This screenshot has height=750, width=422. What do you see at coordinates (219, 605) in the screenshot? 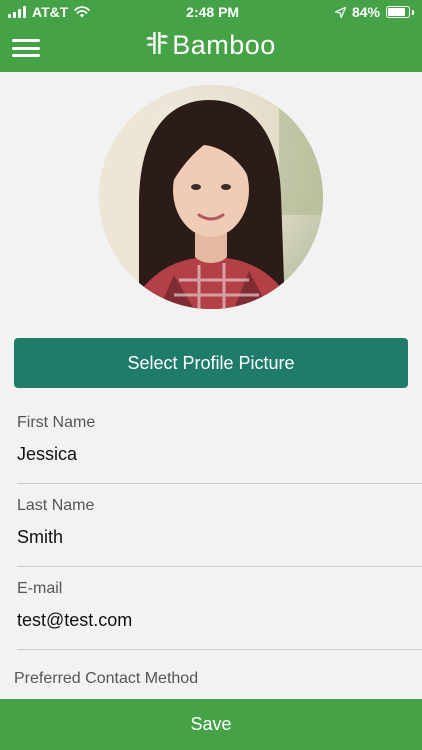
I see `email-field: E-mail test@test.com` at bounding box center [219, 605].